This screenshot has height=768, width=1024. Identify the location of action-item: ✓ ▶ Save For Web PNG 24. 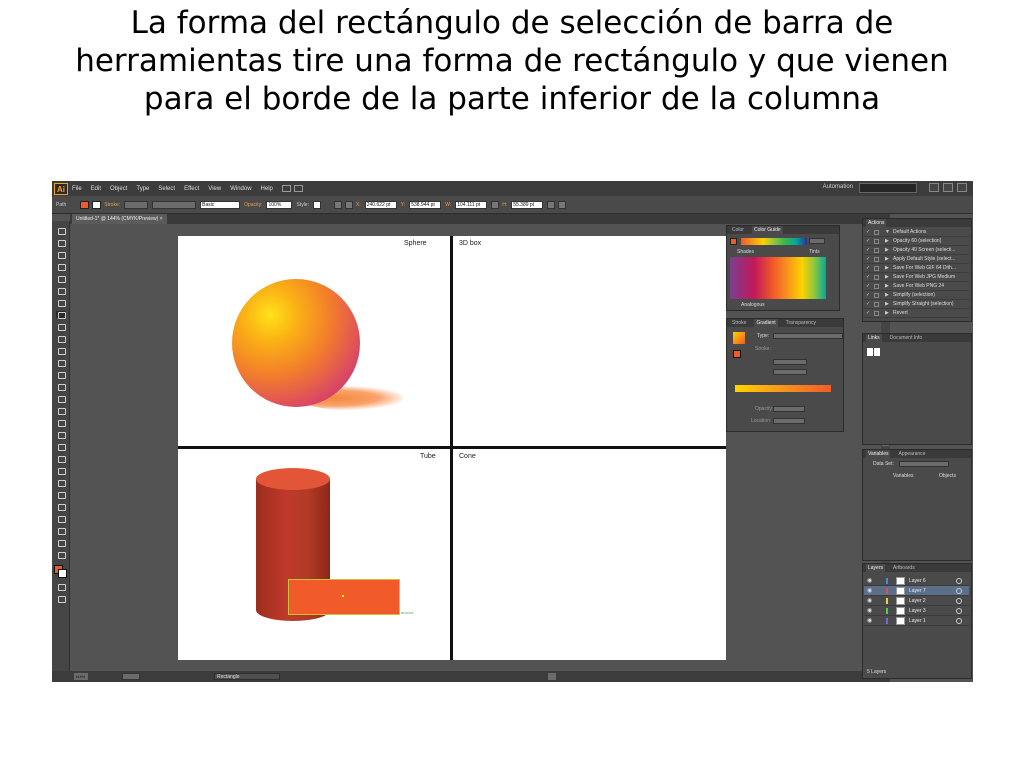
(916, 286).